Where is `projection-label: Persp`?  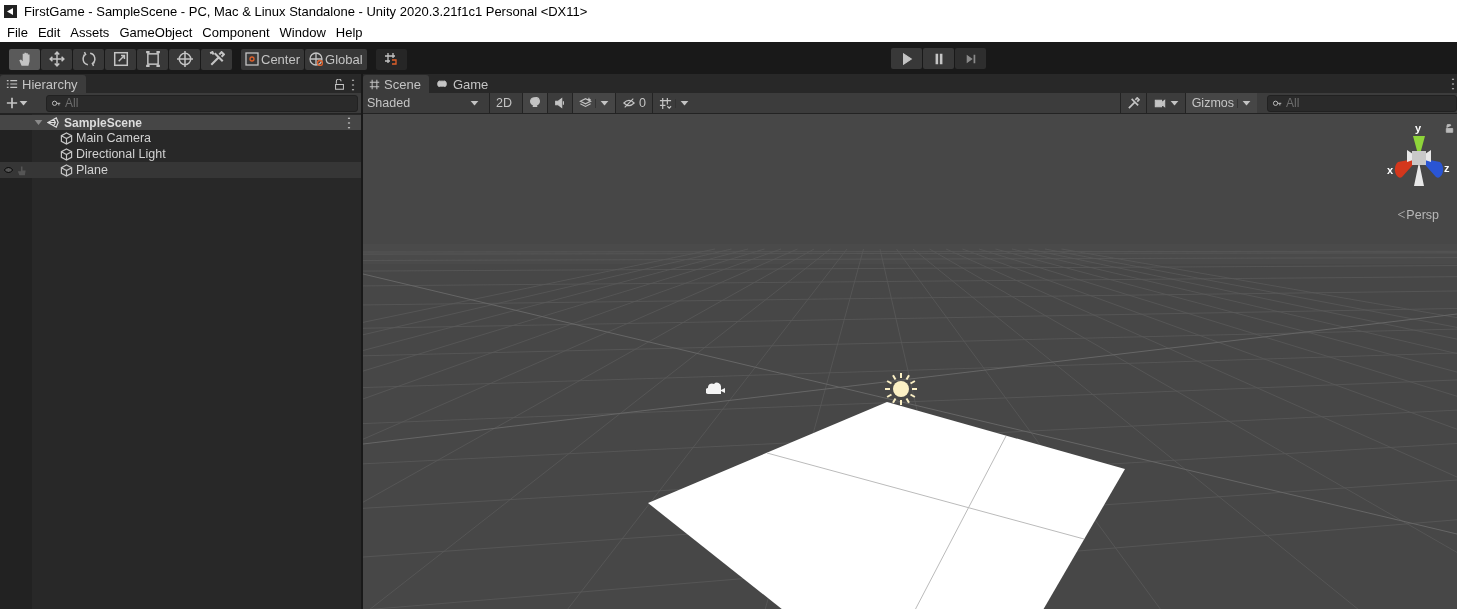
projection-label: Persp is located at coordinates (1418, 215).